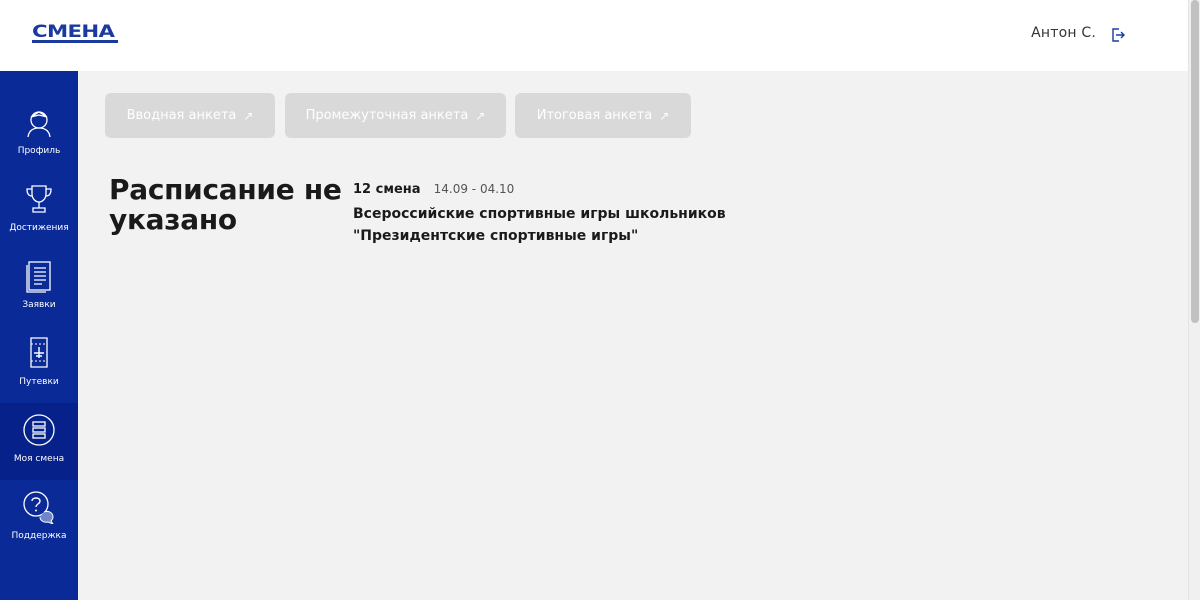 Image resolution: width=1200 pixels, height=600 pixels. Describe the element at coordinates (39, 228) in the screenshot. I see `sidebar-item-label: Достижения` at that location.